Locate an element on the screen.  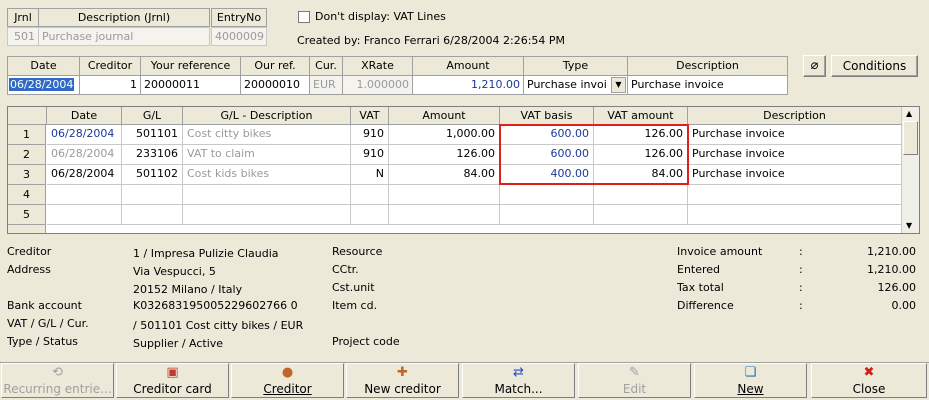
user-icon: ● is located at coordinates (287, 372).